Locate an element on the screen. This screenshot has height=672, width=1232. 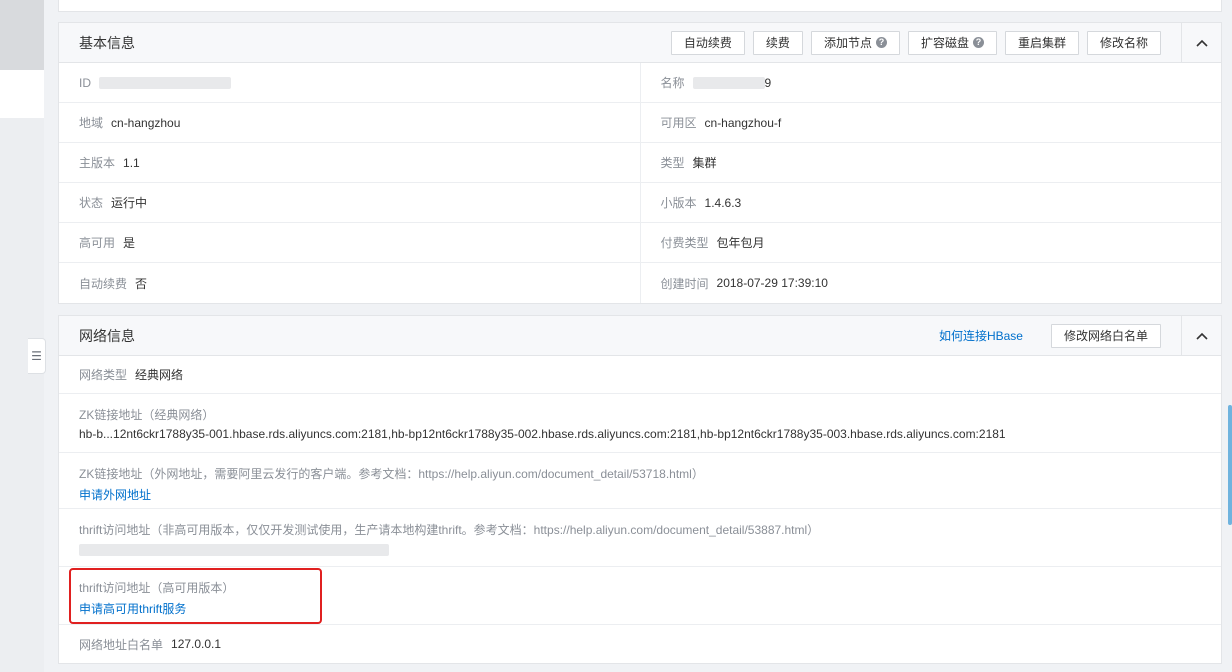
zone-cell: 可用区 cn-hangzhou-f is located at coordinates (930, 122).